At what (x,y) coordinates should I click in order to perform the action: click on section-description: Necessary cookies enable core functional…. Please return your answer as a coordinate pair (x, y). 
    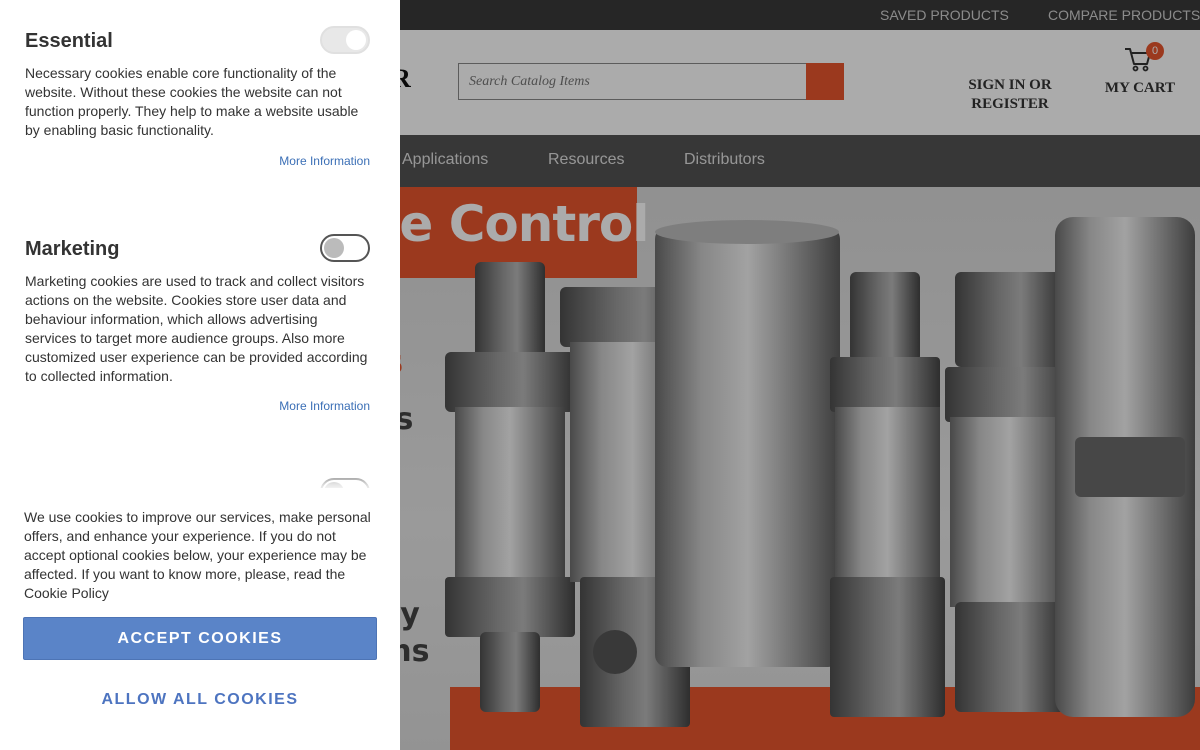
    Looking at the image, I should click on (192, 101).